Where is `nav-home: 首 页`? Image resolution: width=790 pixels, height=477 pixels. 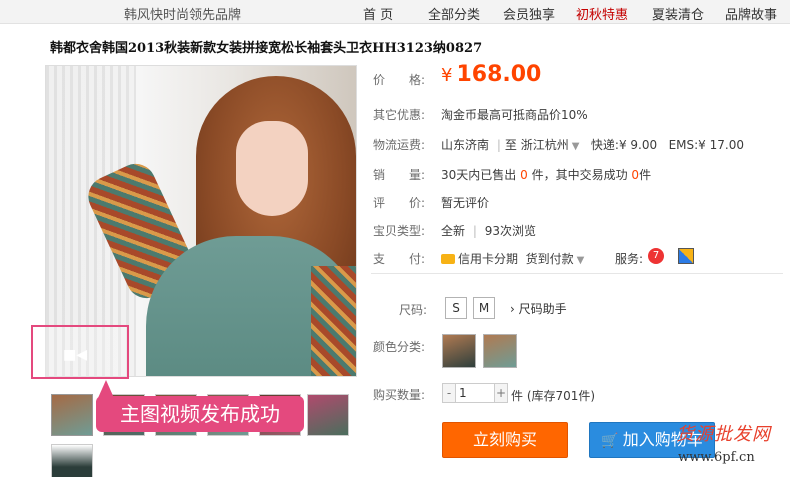
nav-home: 首 页 is located at coordinates (378, 13).